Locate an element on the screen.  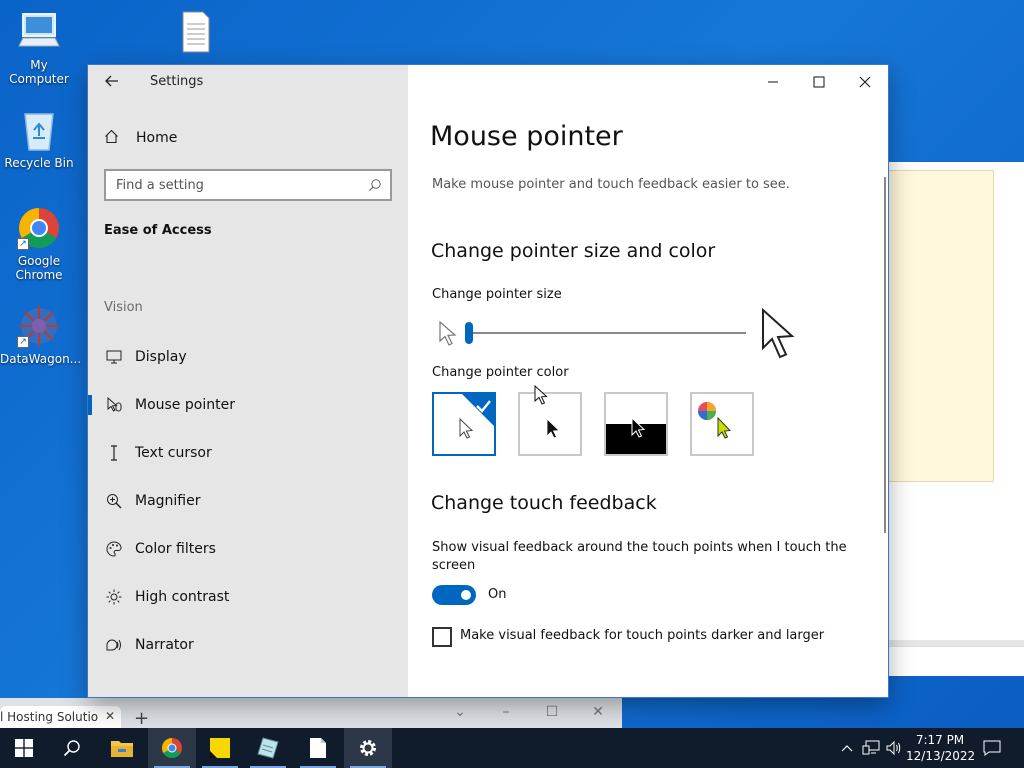
notepad-icon is located at coordinates (268, 748).